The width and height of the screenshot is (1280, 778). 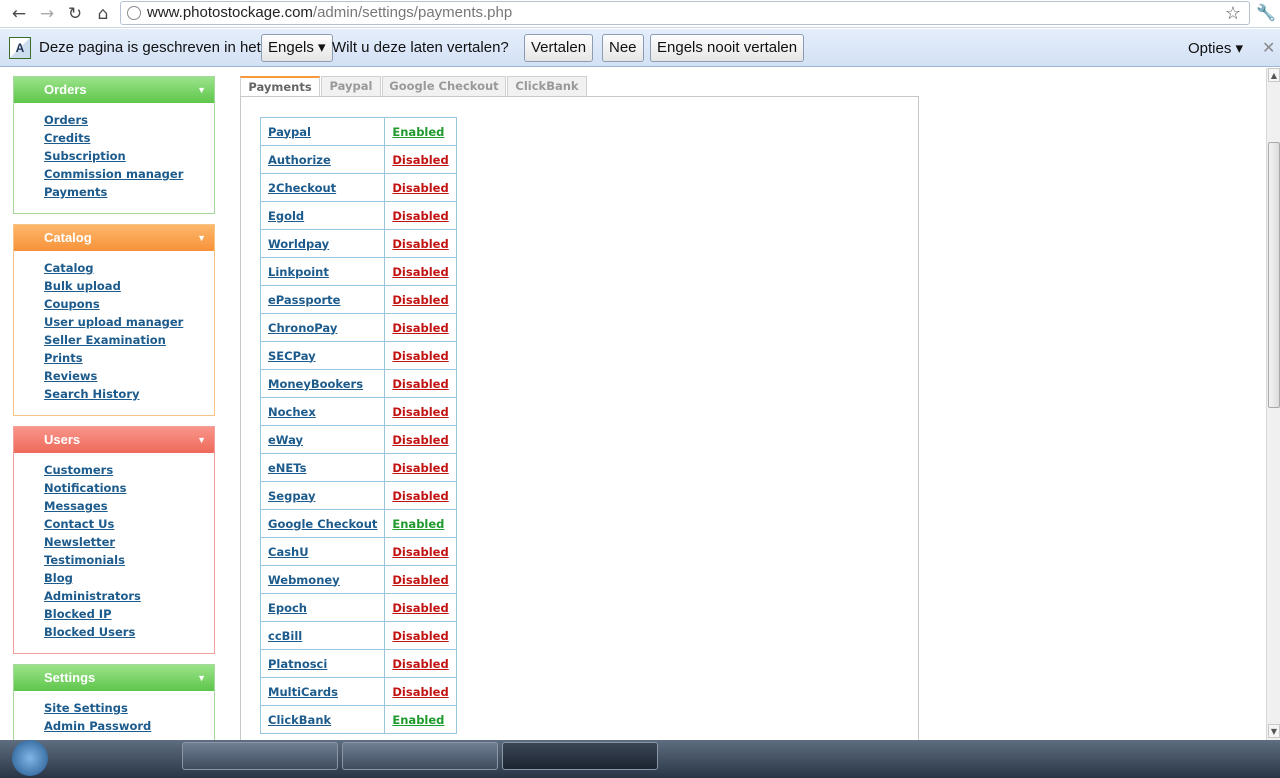 What do you see at coordinates (444, 86) in the screenshot?
I see `tab-google-checkout: Google Checkout` at bounding box center [444, 86].